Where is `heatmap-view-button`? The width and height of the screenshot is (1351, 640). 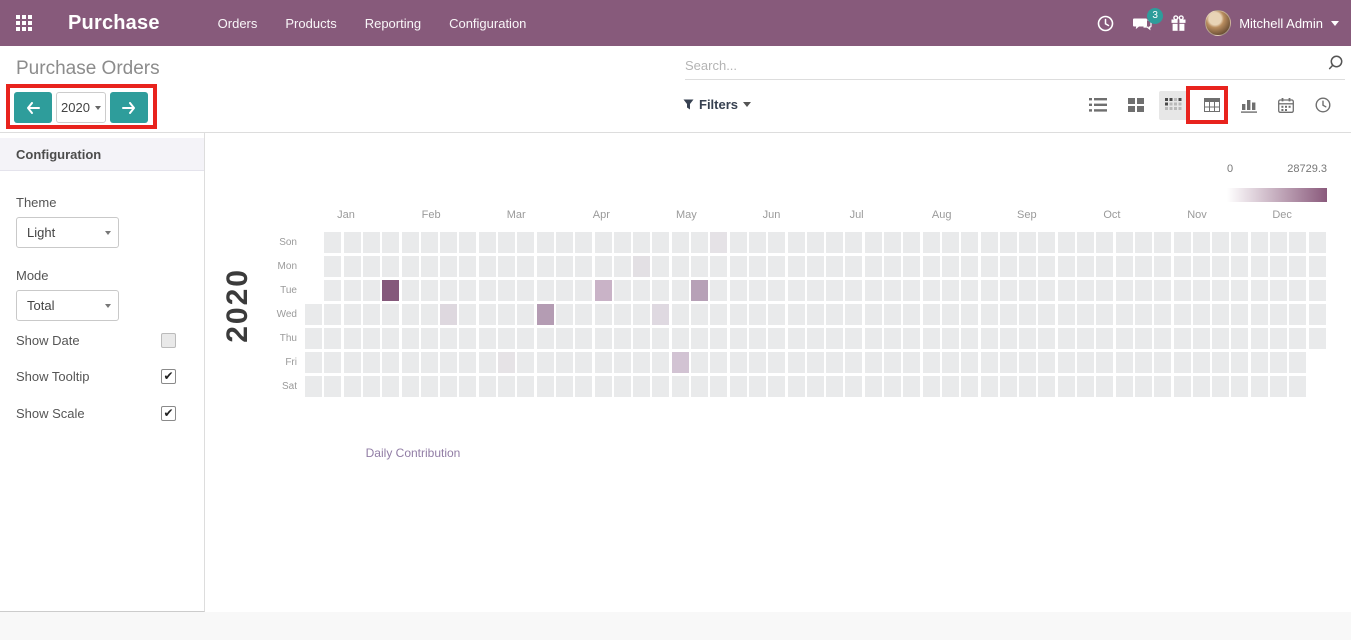 heatmap-view-button is located at coordinates (1174, 105).